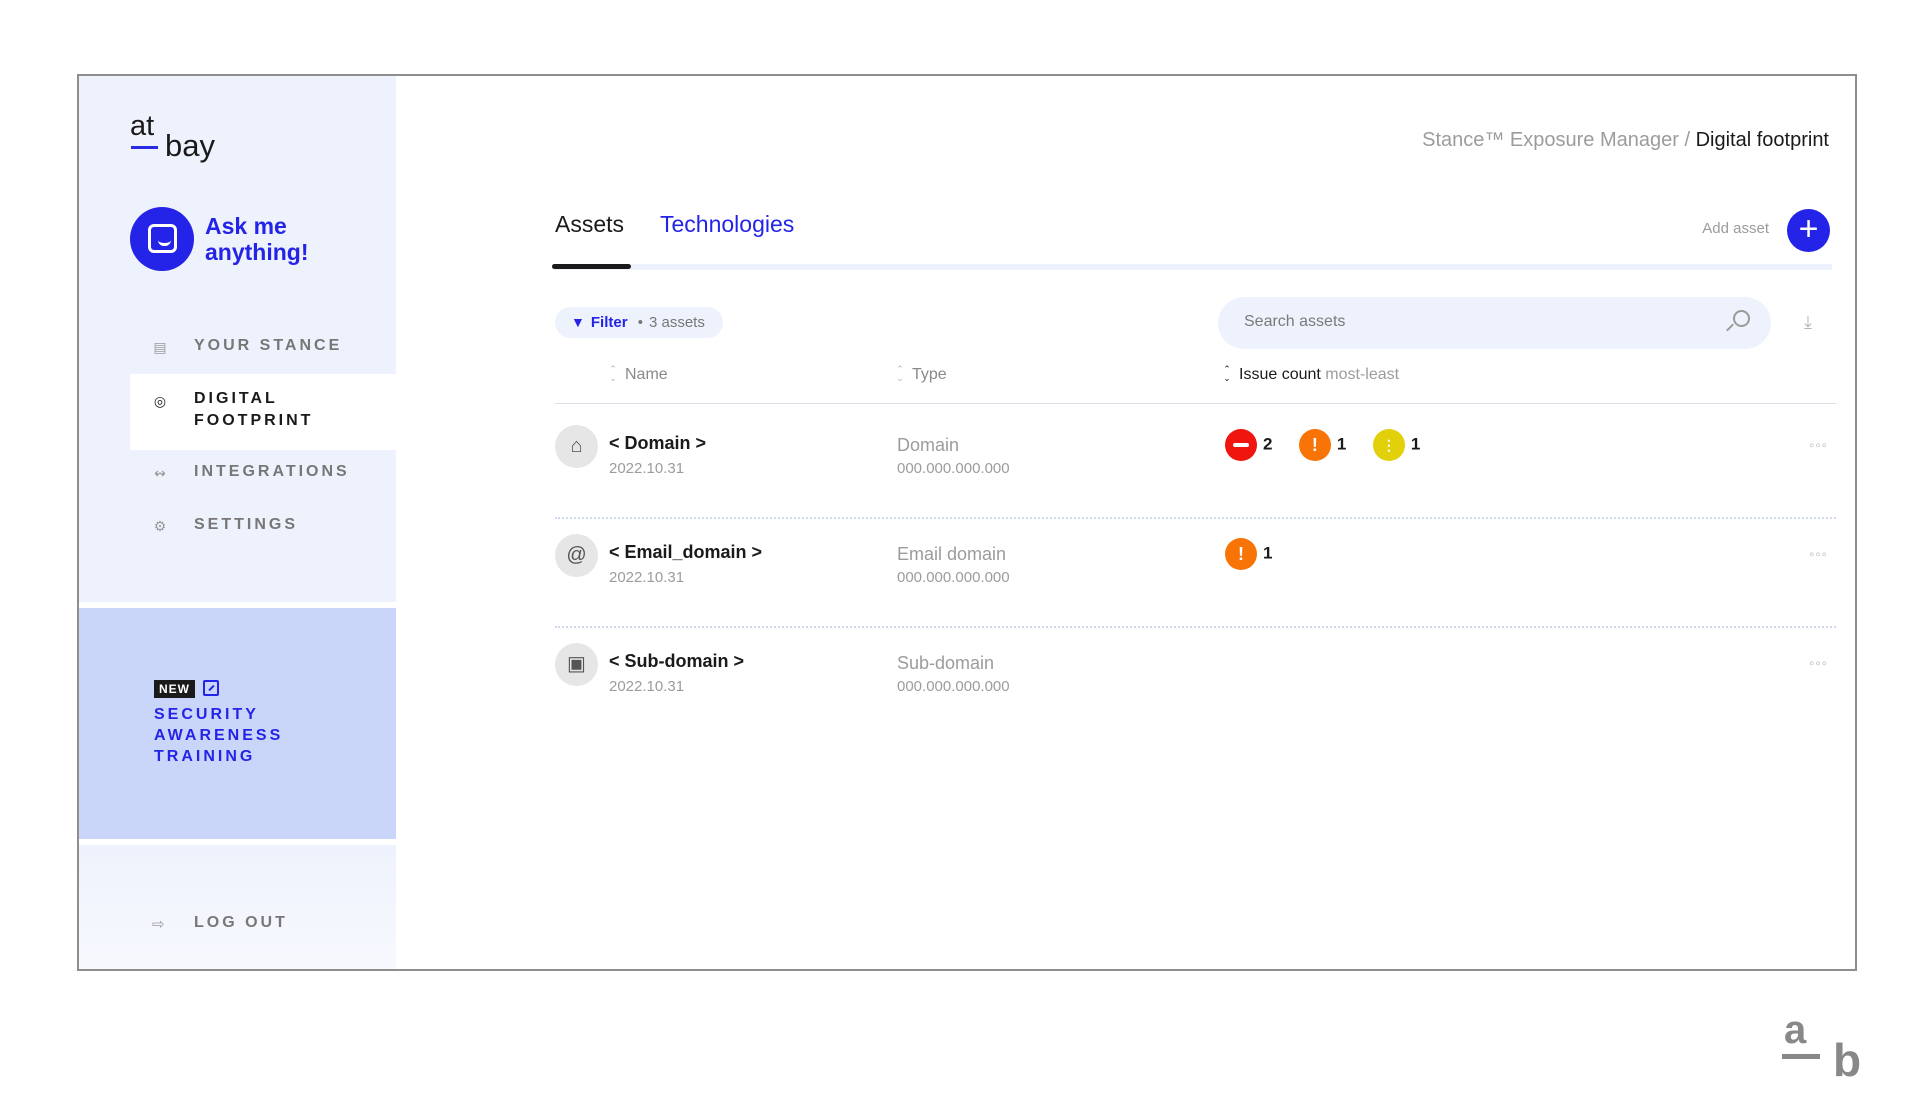 Image resolution: width=1920 pixels, height=1110 pixels. I want to click on column-header-name: ⌃ ⌄ Name, so click(637, 374).